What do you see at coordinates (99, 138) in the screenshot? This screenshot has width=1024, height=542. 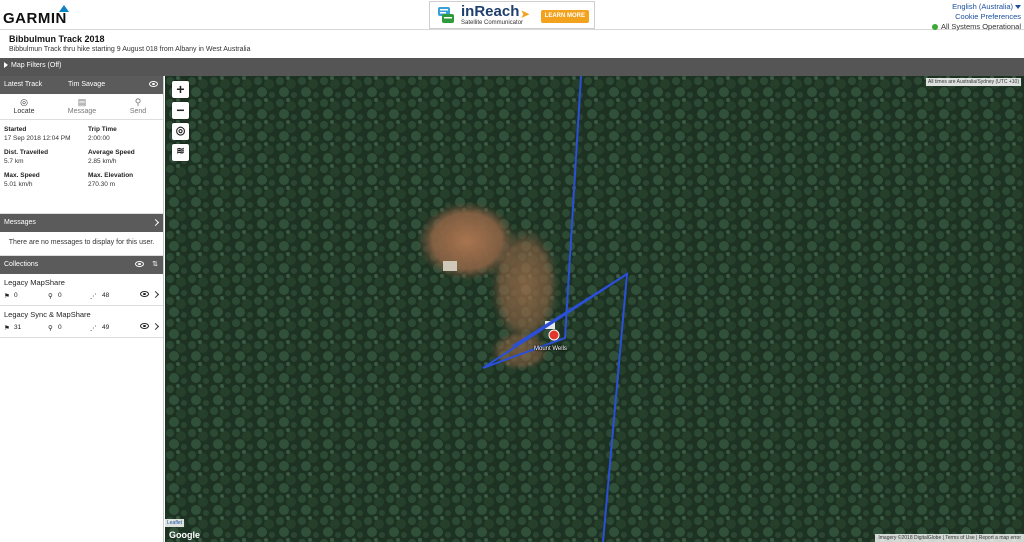 I see `stat-value: 2:00:00` at bounding box center [99, 138].